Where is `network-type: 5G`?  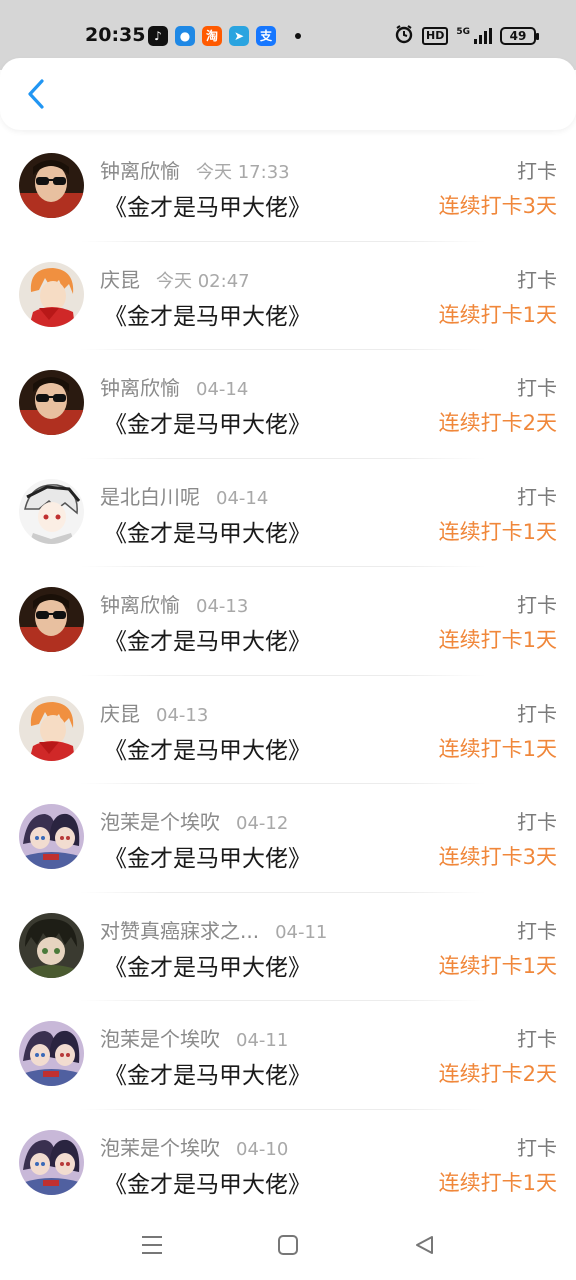
network-type: 5G is located at coordinates (463, 32).